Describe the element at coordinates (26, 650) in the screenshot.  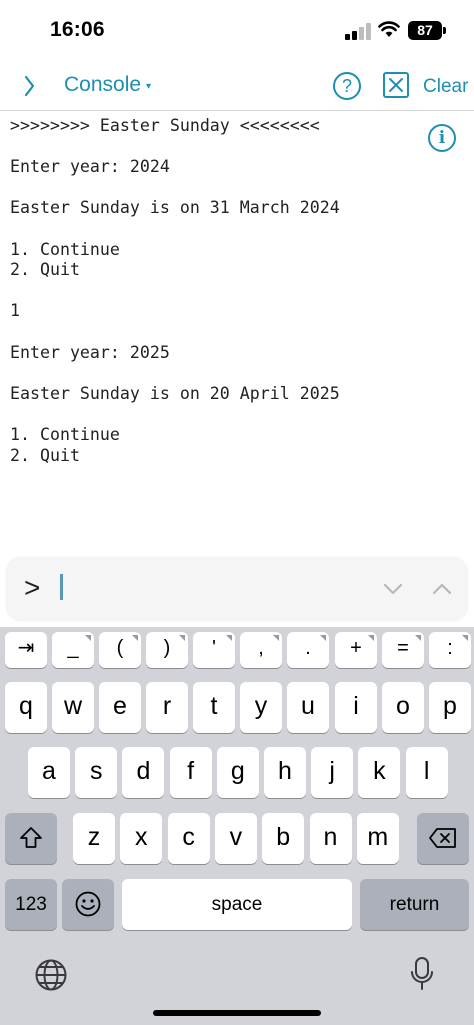
I see `symbol-key: ⇥` at that location.